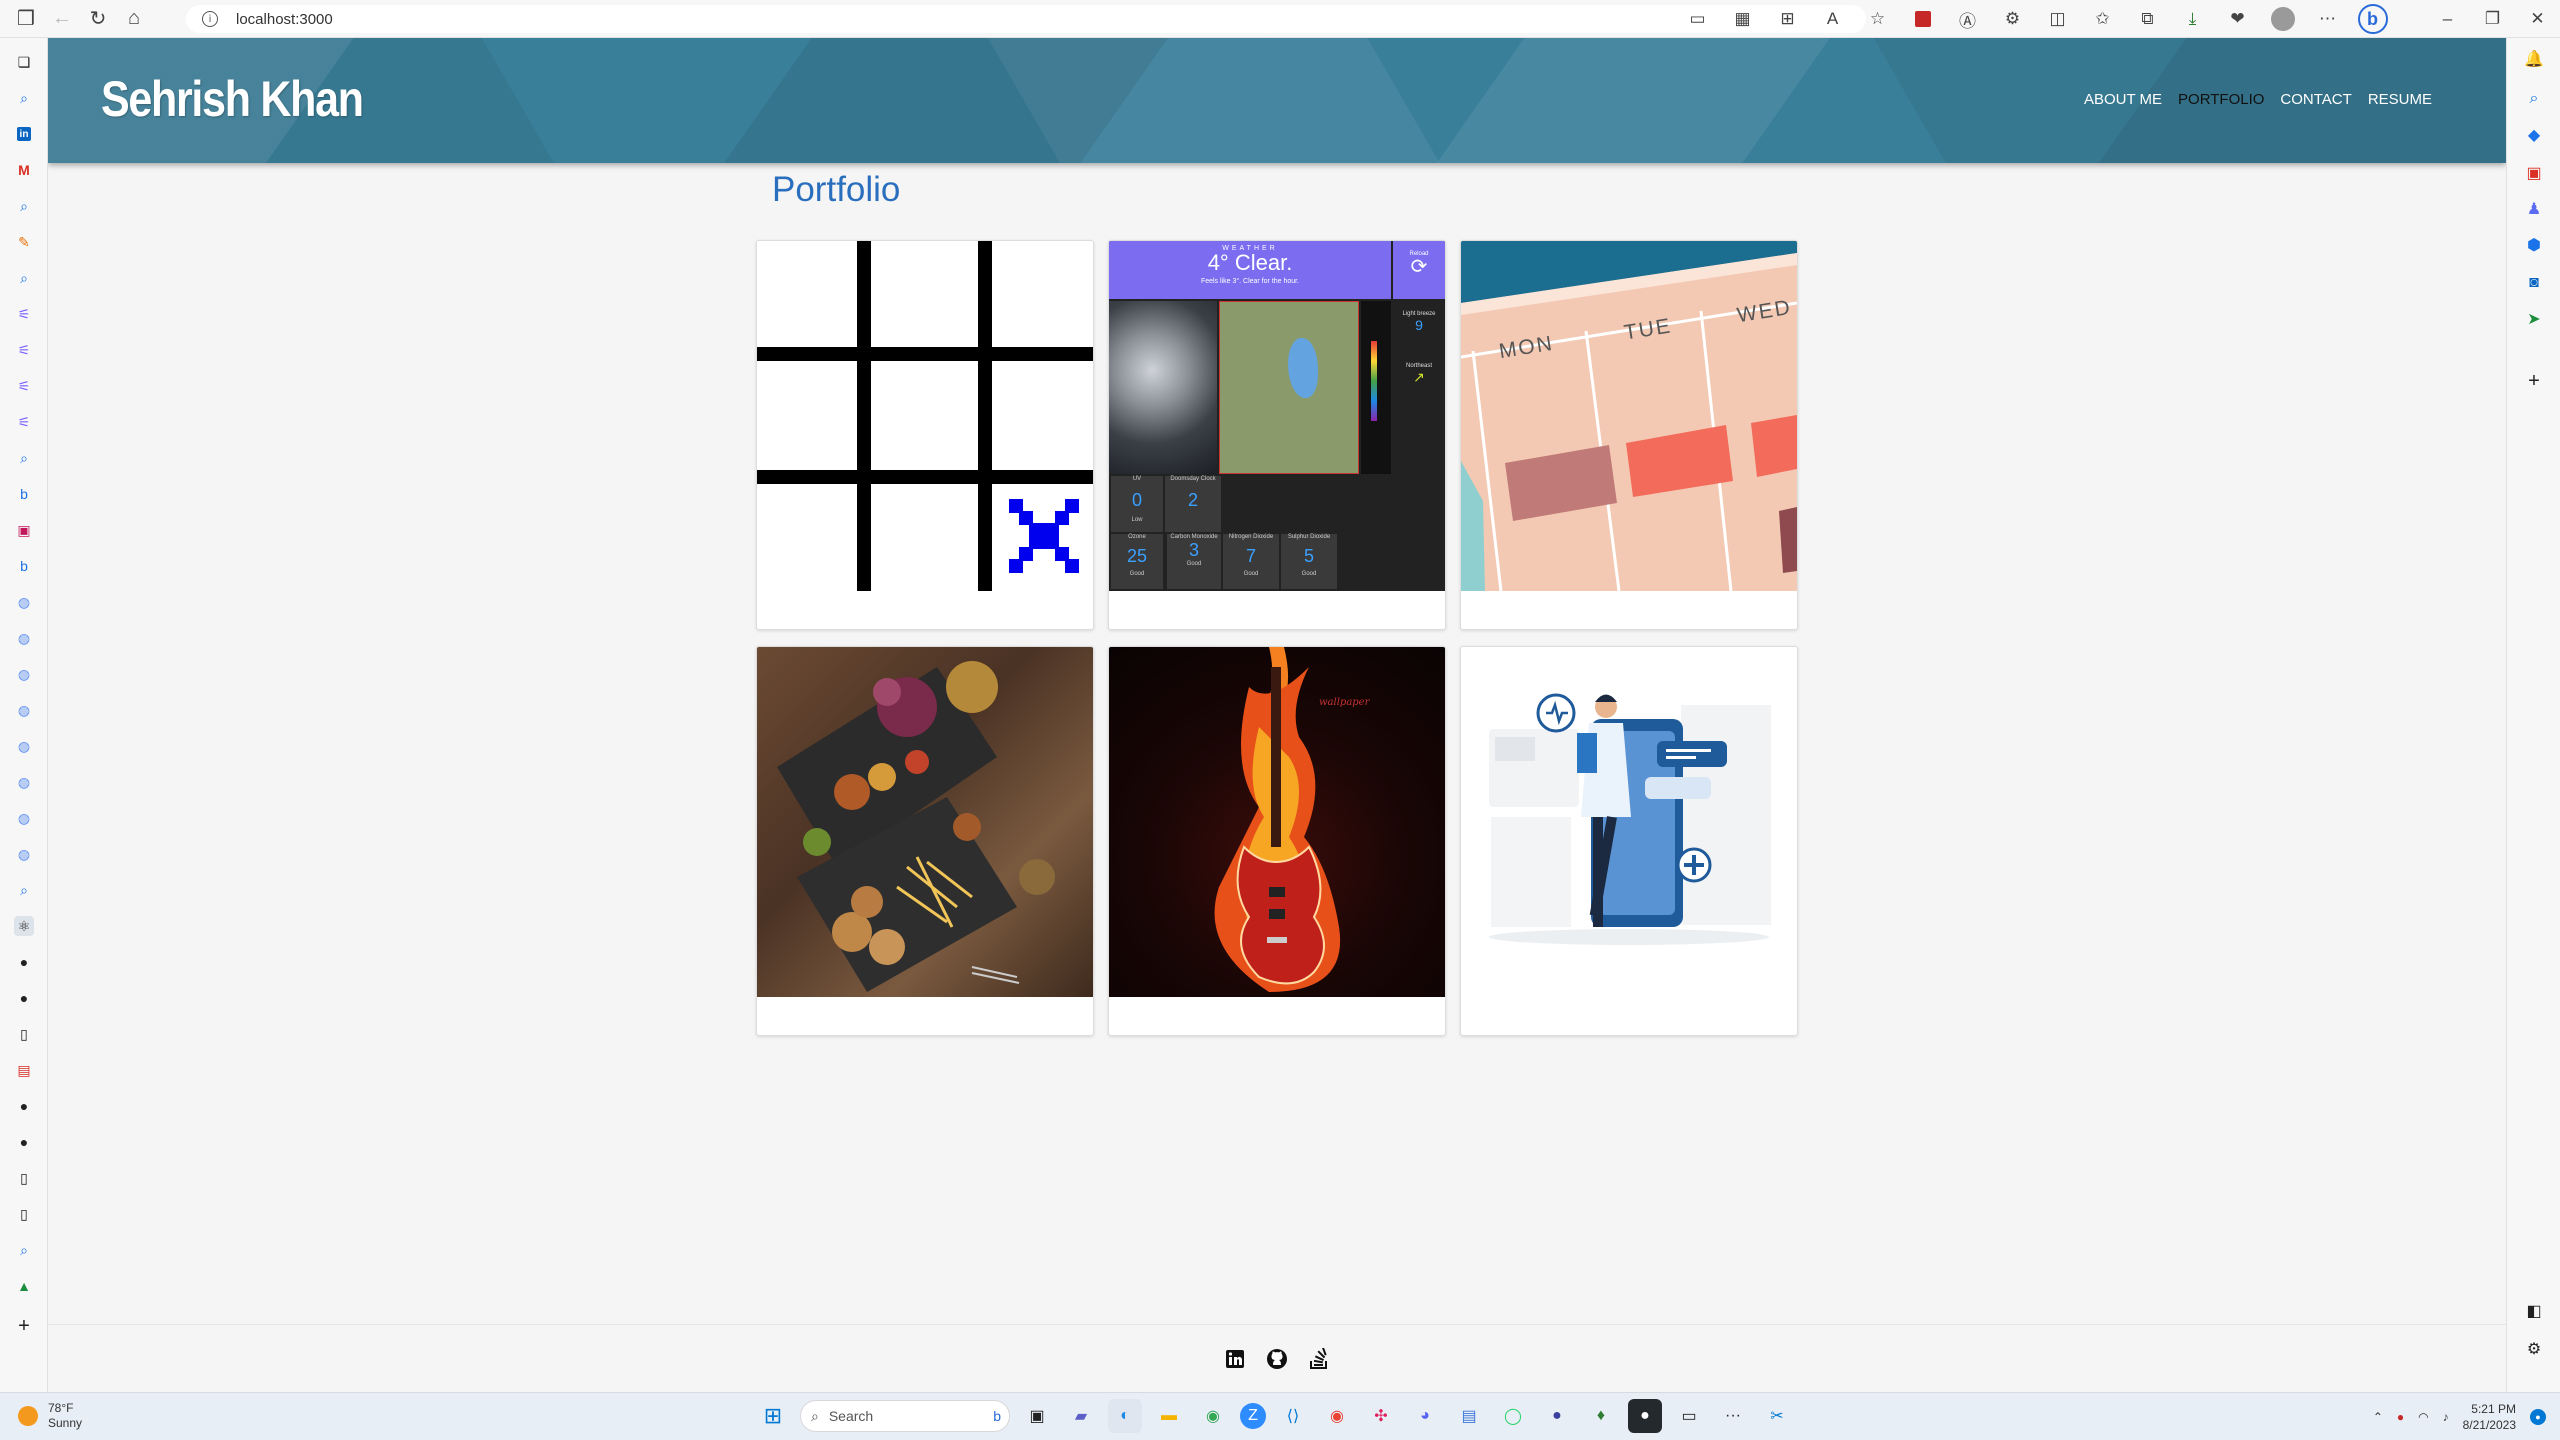 The width and height of the screenshot is (2560, 1440). I want to click on github-icon, so click(1277, 1359).